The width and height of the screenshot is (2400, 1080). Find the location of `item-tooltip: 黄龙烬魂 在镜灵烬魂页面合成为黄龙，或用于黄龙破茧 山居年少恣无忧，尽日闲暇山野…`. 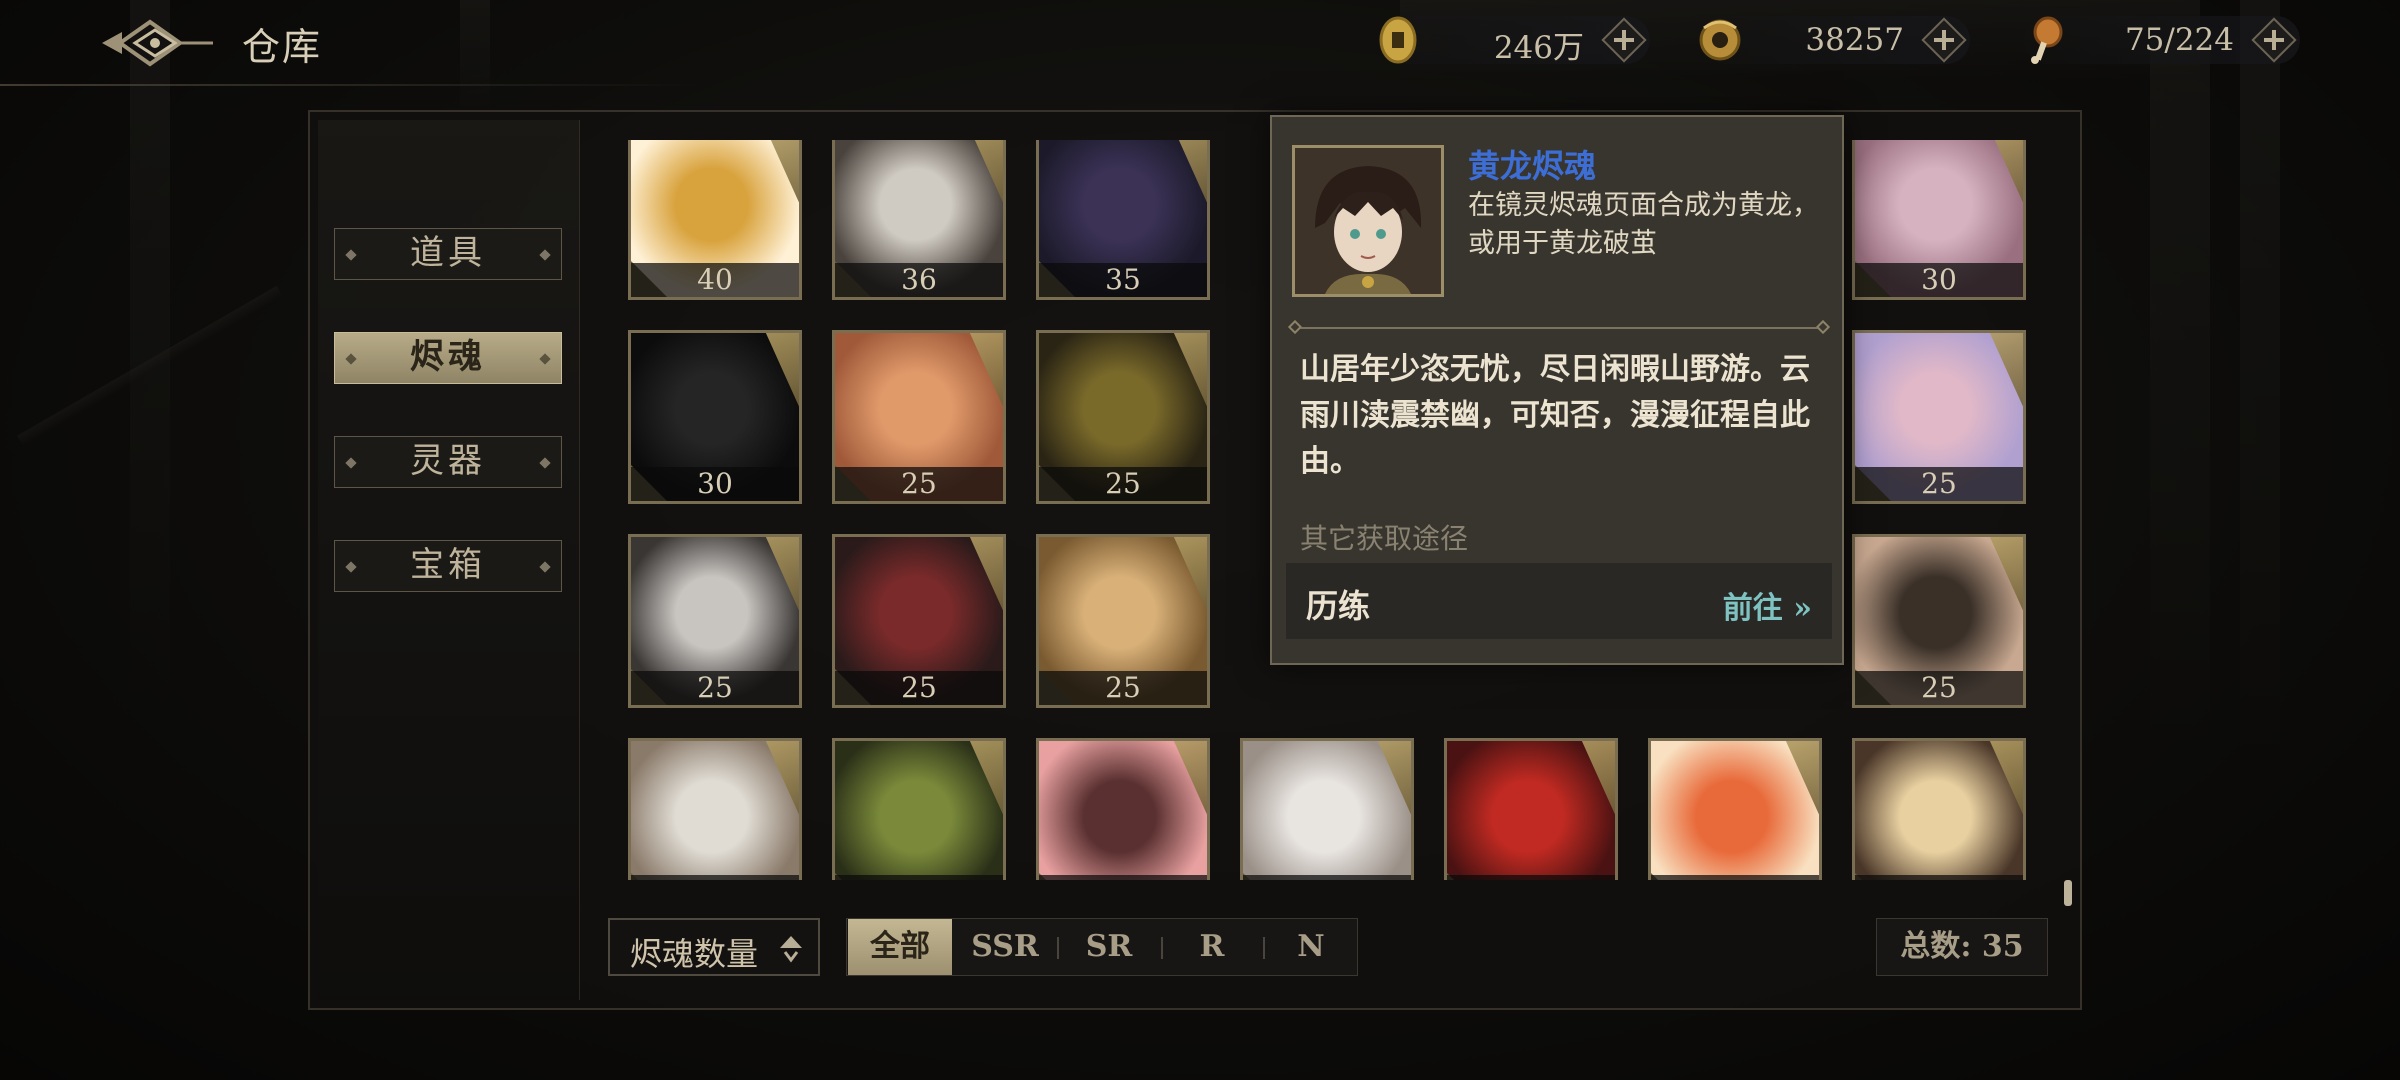

item-tooltip: 黄龙烬魂 在镜灵烬魂页面合成为黄龙，或用于黄龙破茧 山居年少恣无忧，尽日闲暇山野… is located at coordinates (1557, 390).